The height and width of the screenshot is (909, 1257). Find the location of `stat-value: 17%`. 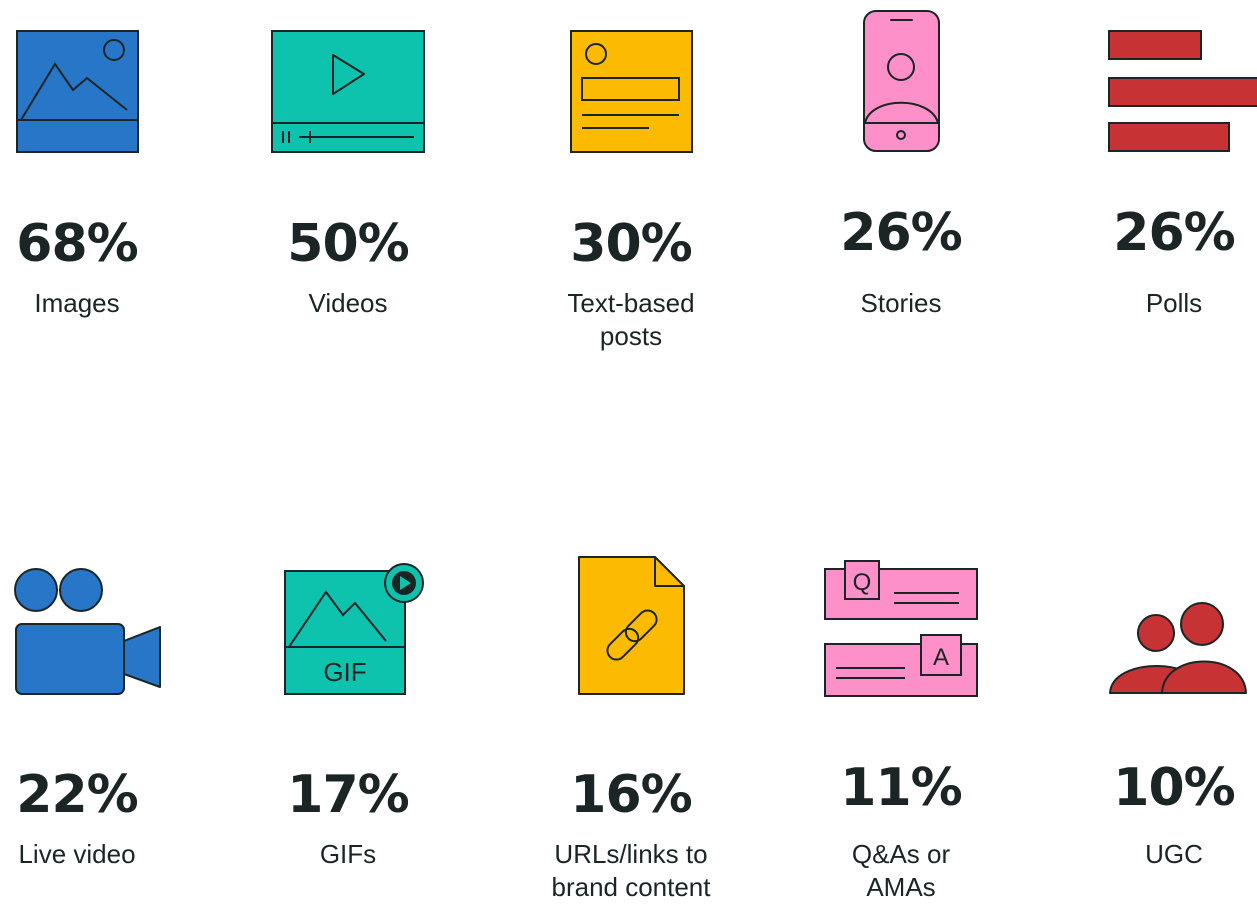

stat-value: 17% is located at coordinates (348, 795).